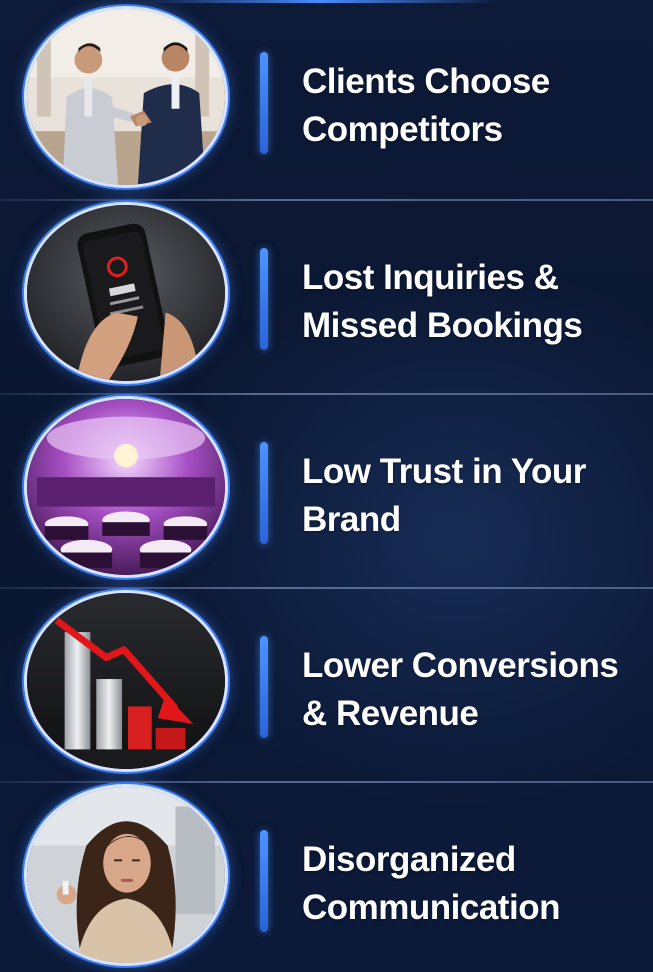 This screenshot has width=653, height=972. I want to click on banquet-hall-photo-icon, so click(126, 487).